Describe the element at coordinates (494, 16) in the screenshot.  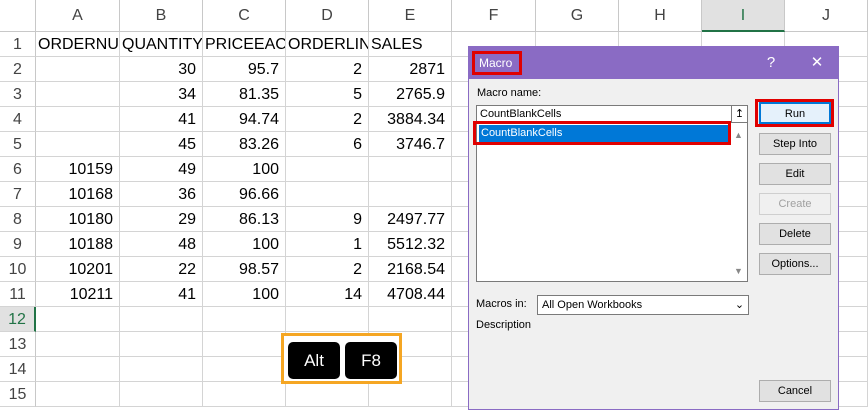
I see `column-header-f: F` at that location.